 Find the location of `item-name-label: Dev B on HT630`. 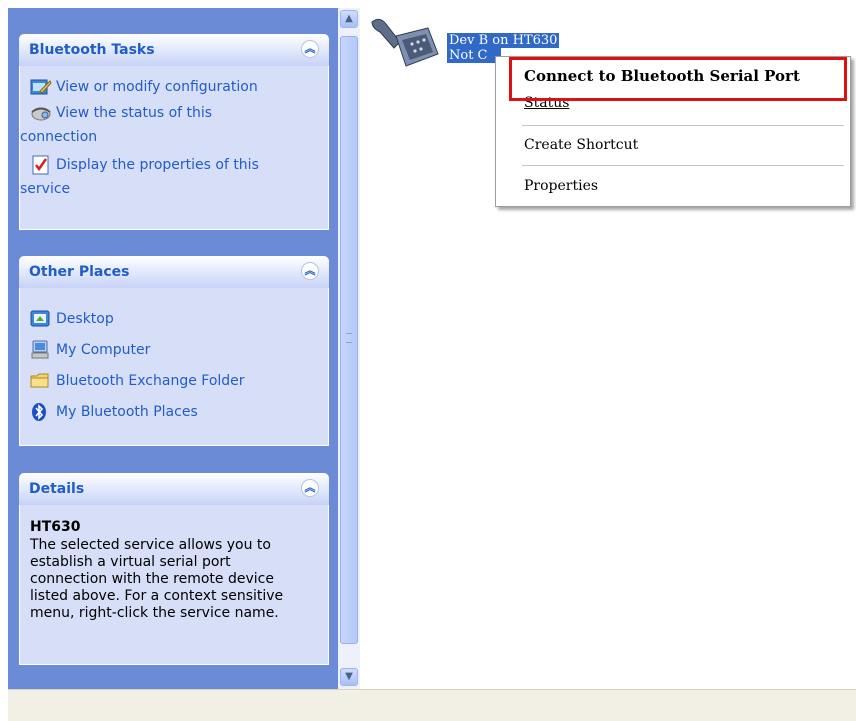

item-name-label: Dev B on HT630 is located at coordinates (503, 40).